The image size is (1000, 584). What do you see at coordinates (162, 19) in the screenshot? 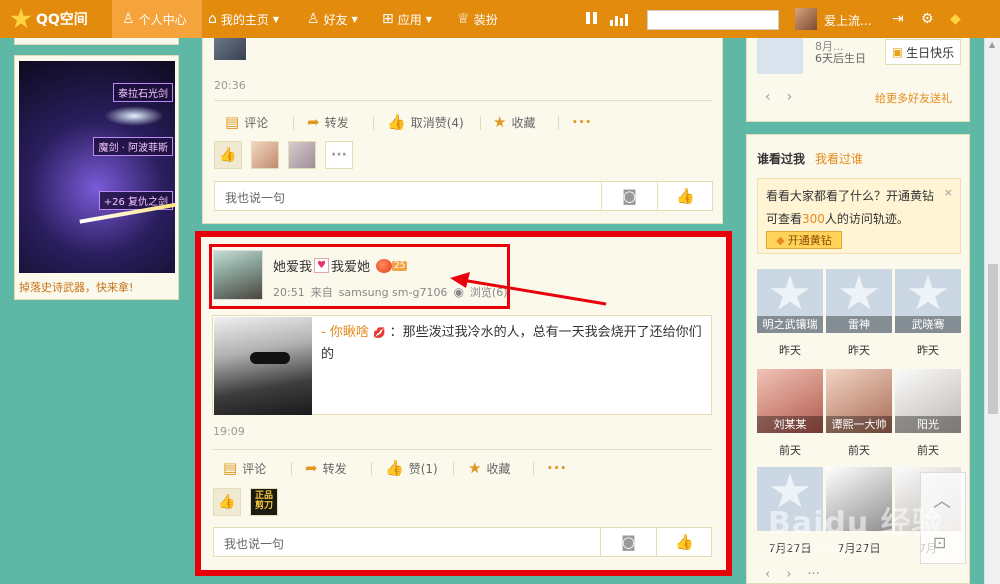
I see `nav-label: 个人中心` at bounding box center [162, 19].